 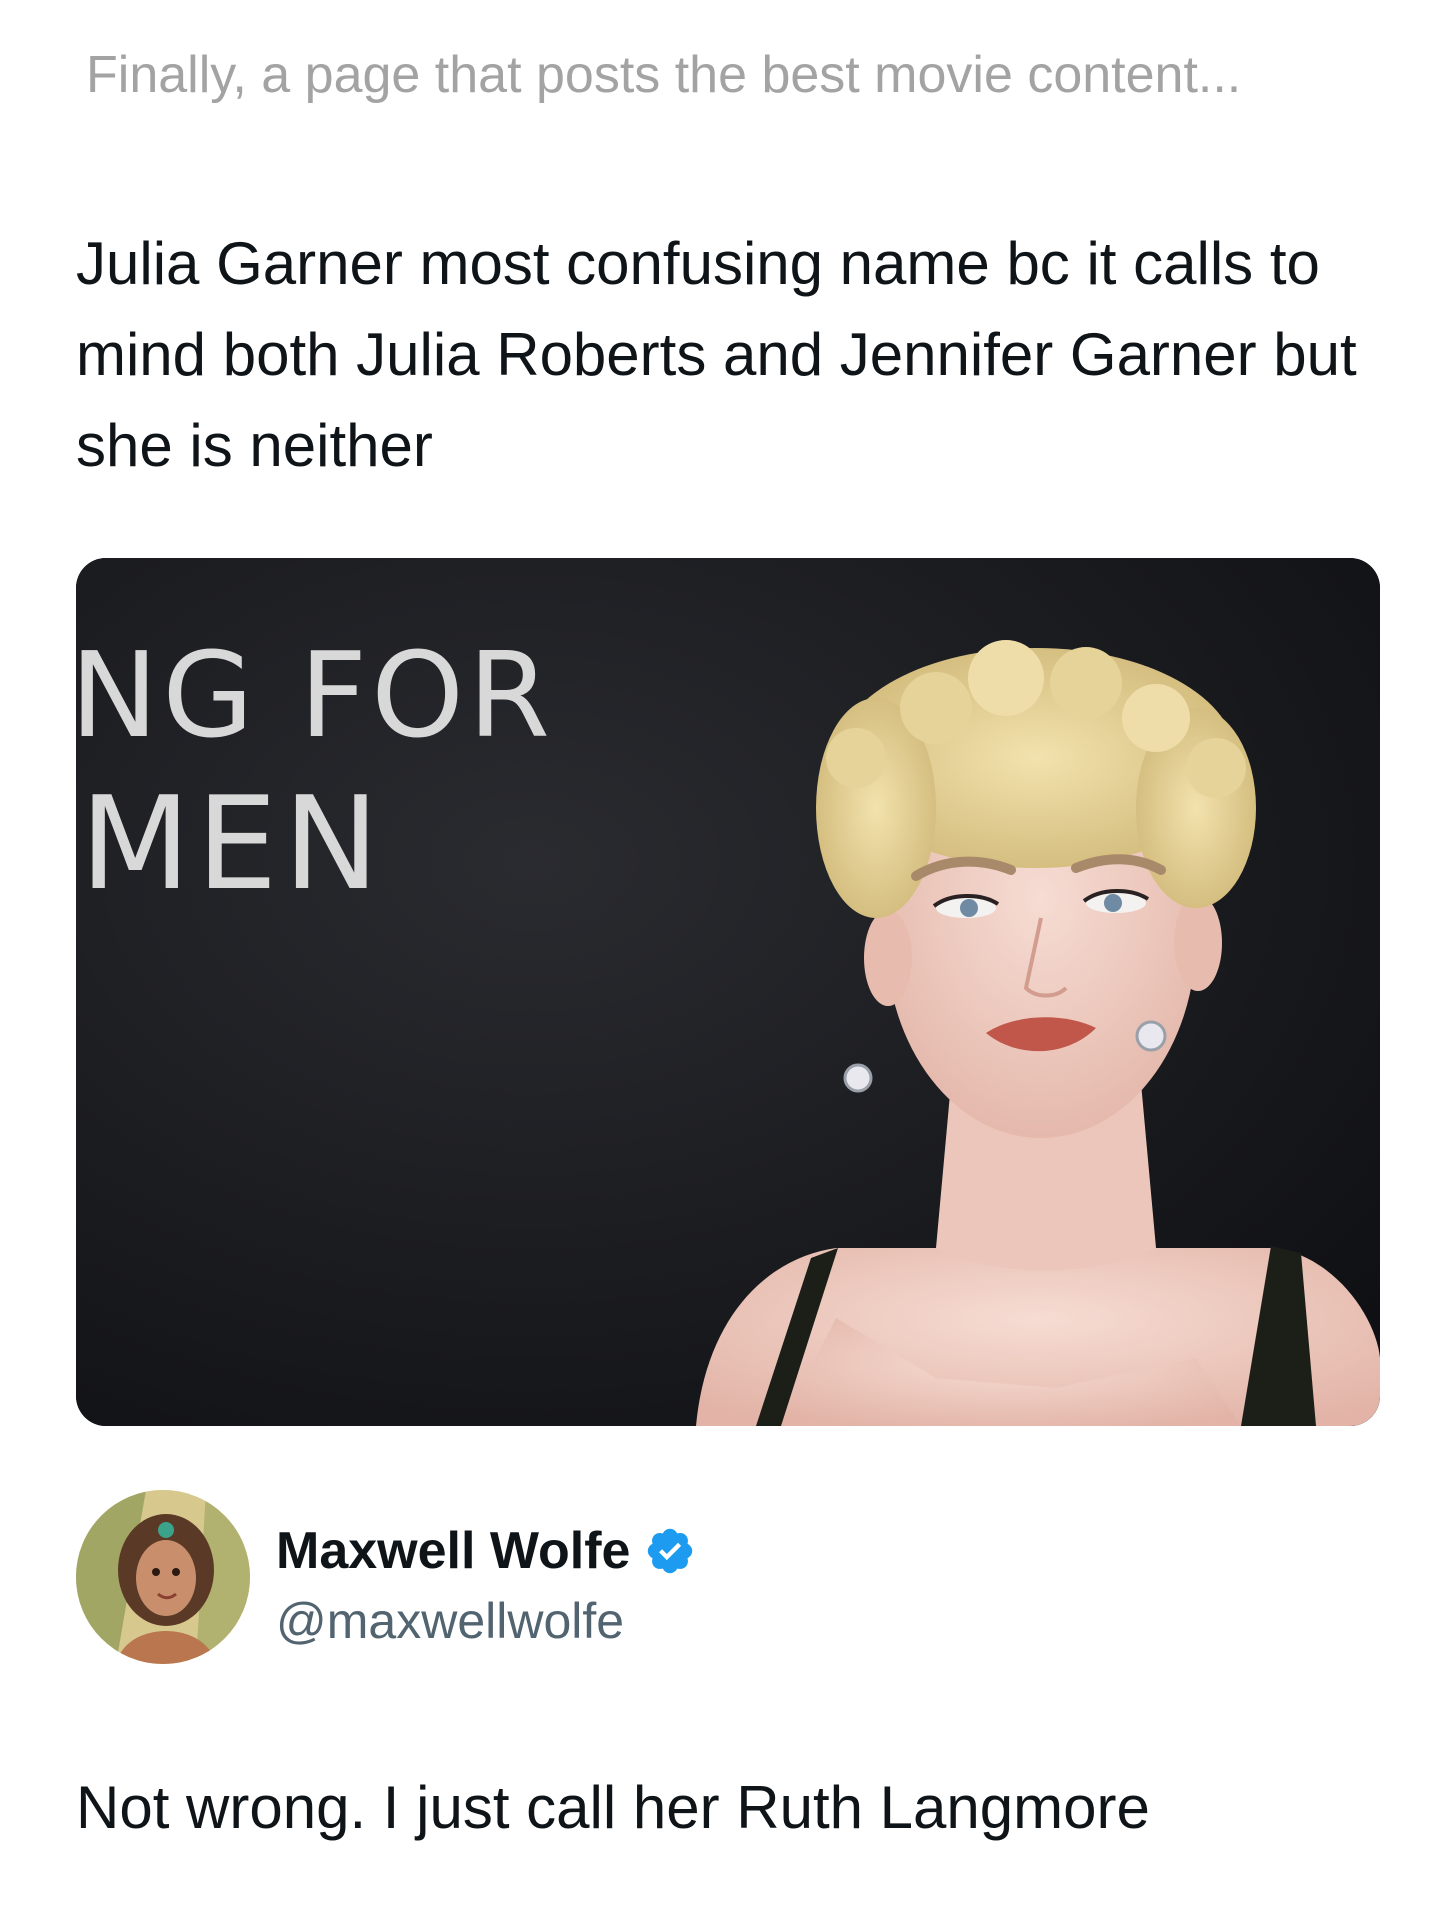 I want to click on verified-badge-icon, so click(x=670, y=1551).